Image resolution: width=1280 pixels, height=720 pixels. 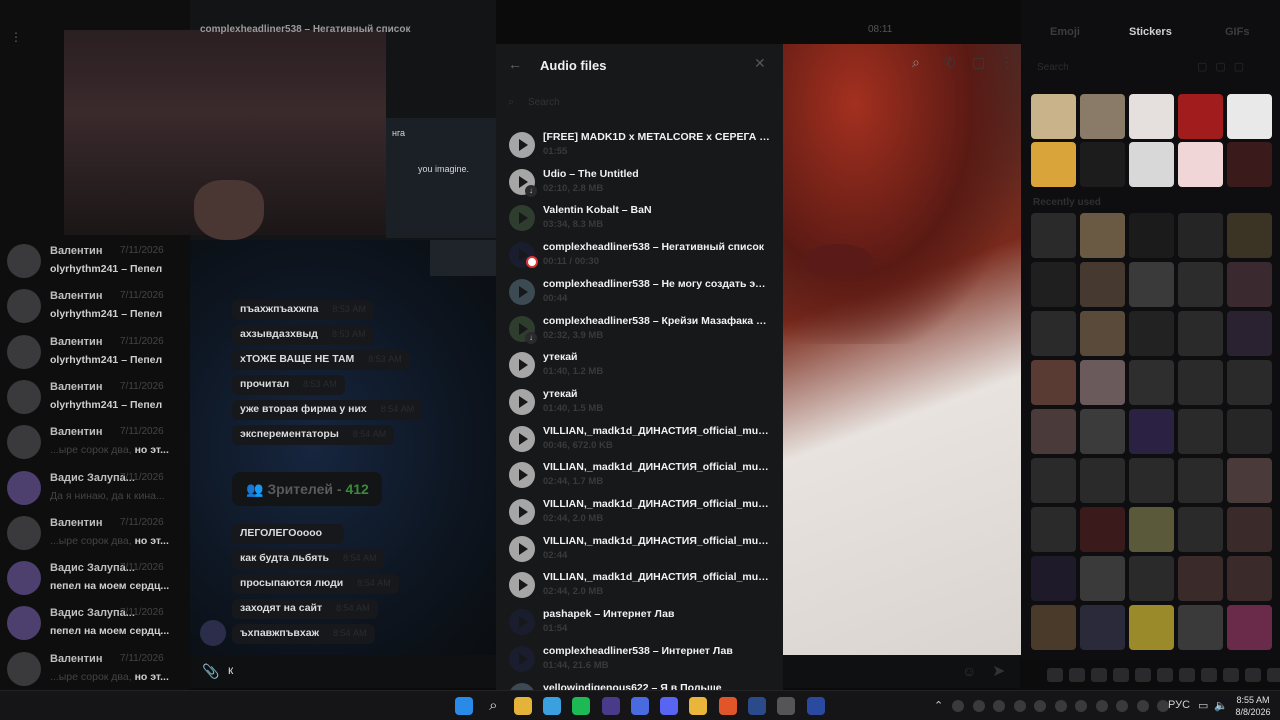 I want to click on steam-icon, so click(x=757, y=706).